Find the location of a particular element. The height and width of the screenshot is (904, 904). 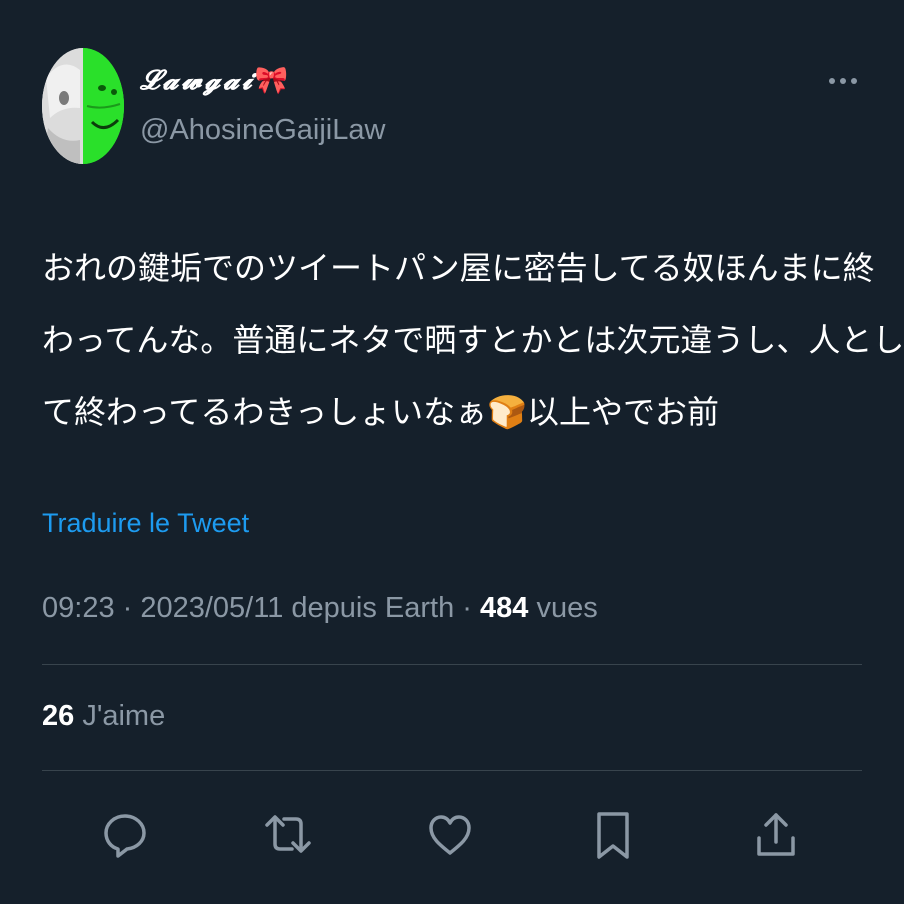

likes-count: 26 is located at coordinates (58, 716).